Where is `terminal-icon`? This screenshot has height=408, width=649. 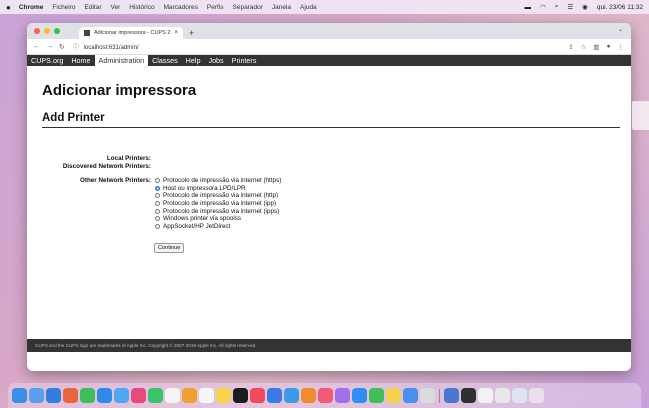
terminal-icon is located at coordinates (468, 395).